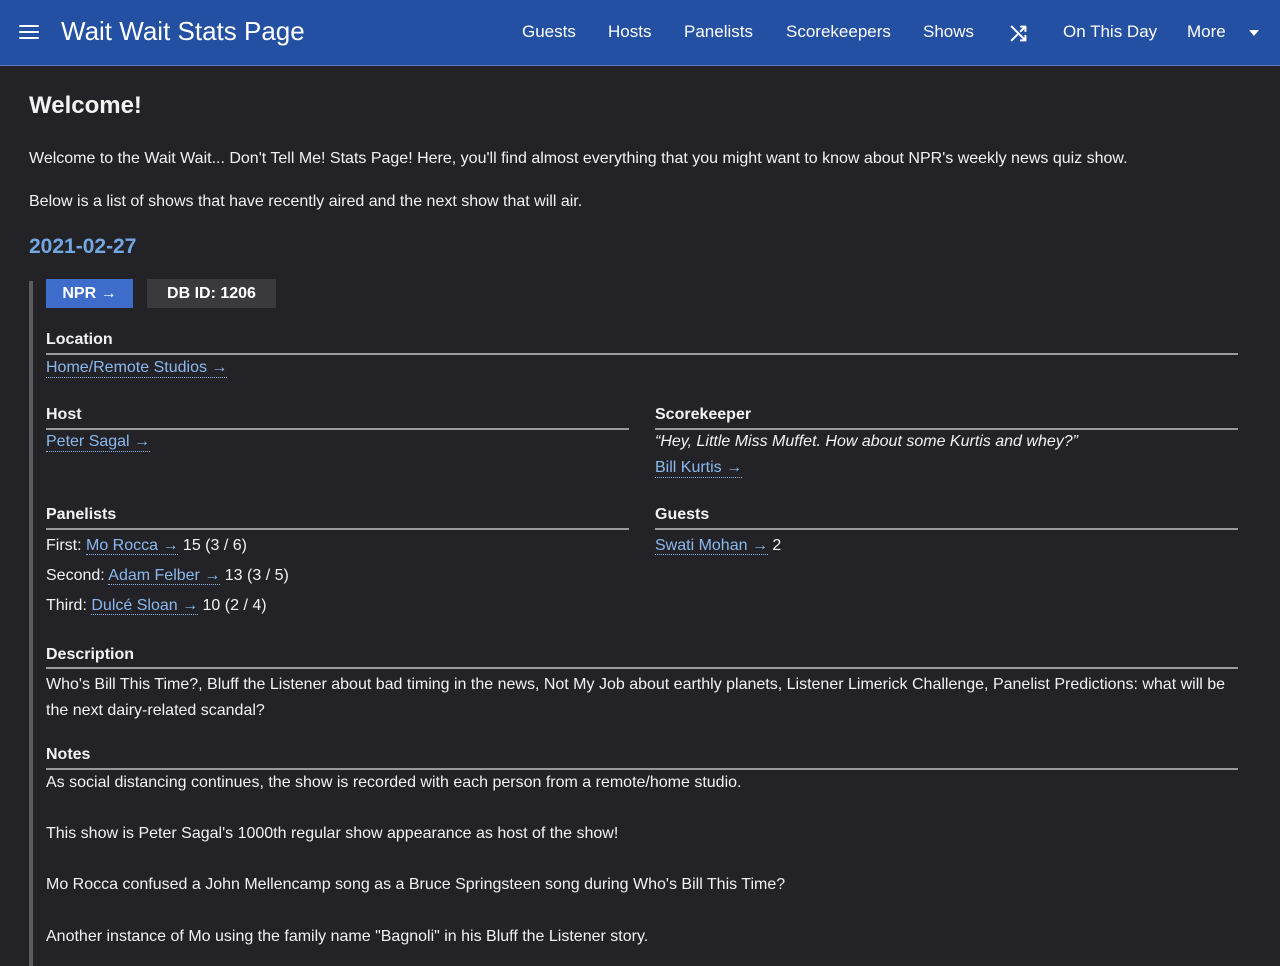 The image size is (1280, 966). Describe the element at coordinates (642, 354) in the screenshot. I see `location-divider` at that location.